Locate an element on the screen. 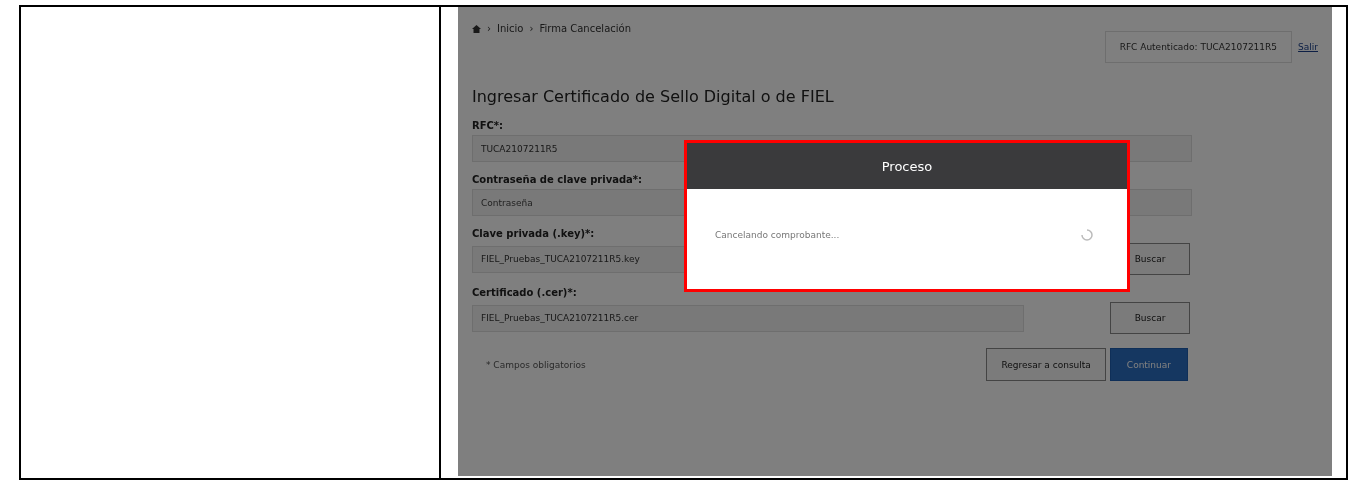  authenticated-user: RFC Autenticado: TUCA2107211R5 is located at coordinates (1198, 47).